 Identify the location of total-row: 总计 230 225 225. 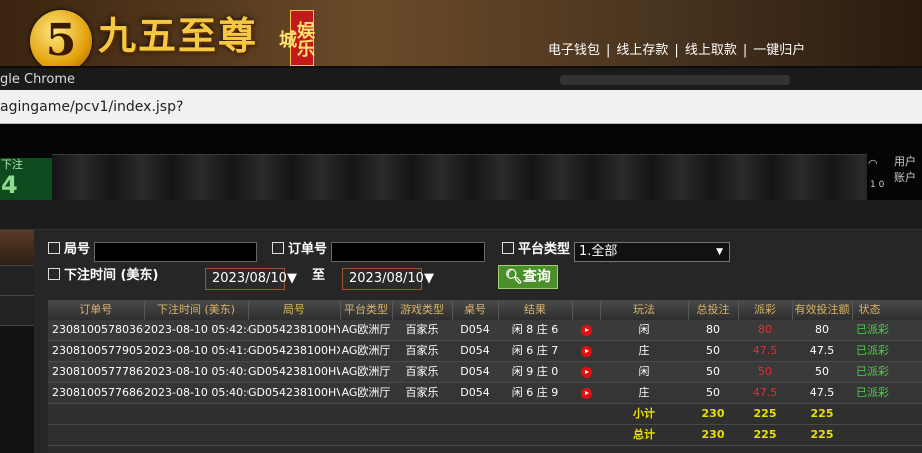
(485, 435).